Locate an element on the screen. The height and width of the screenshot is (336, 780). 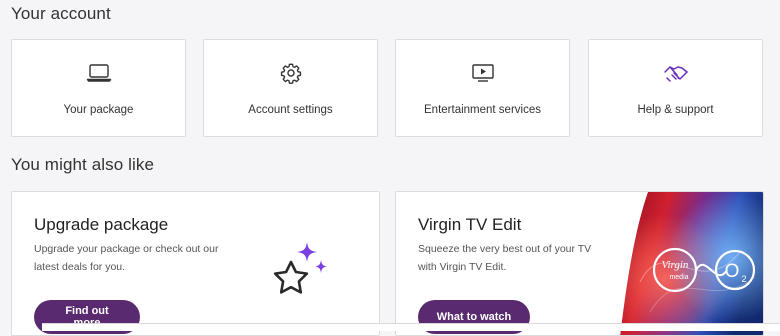
entertainment-services-label: Entertainment services is located at coordinates (482, 110).